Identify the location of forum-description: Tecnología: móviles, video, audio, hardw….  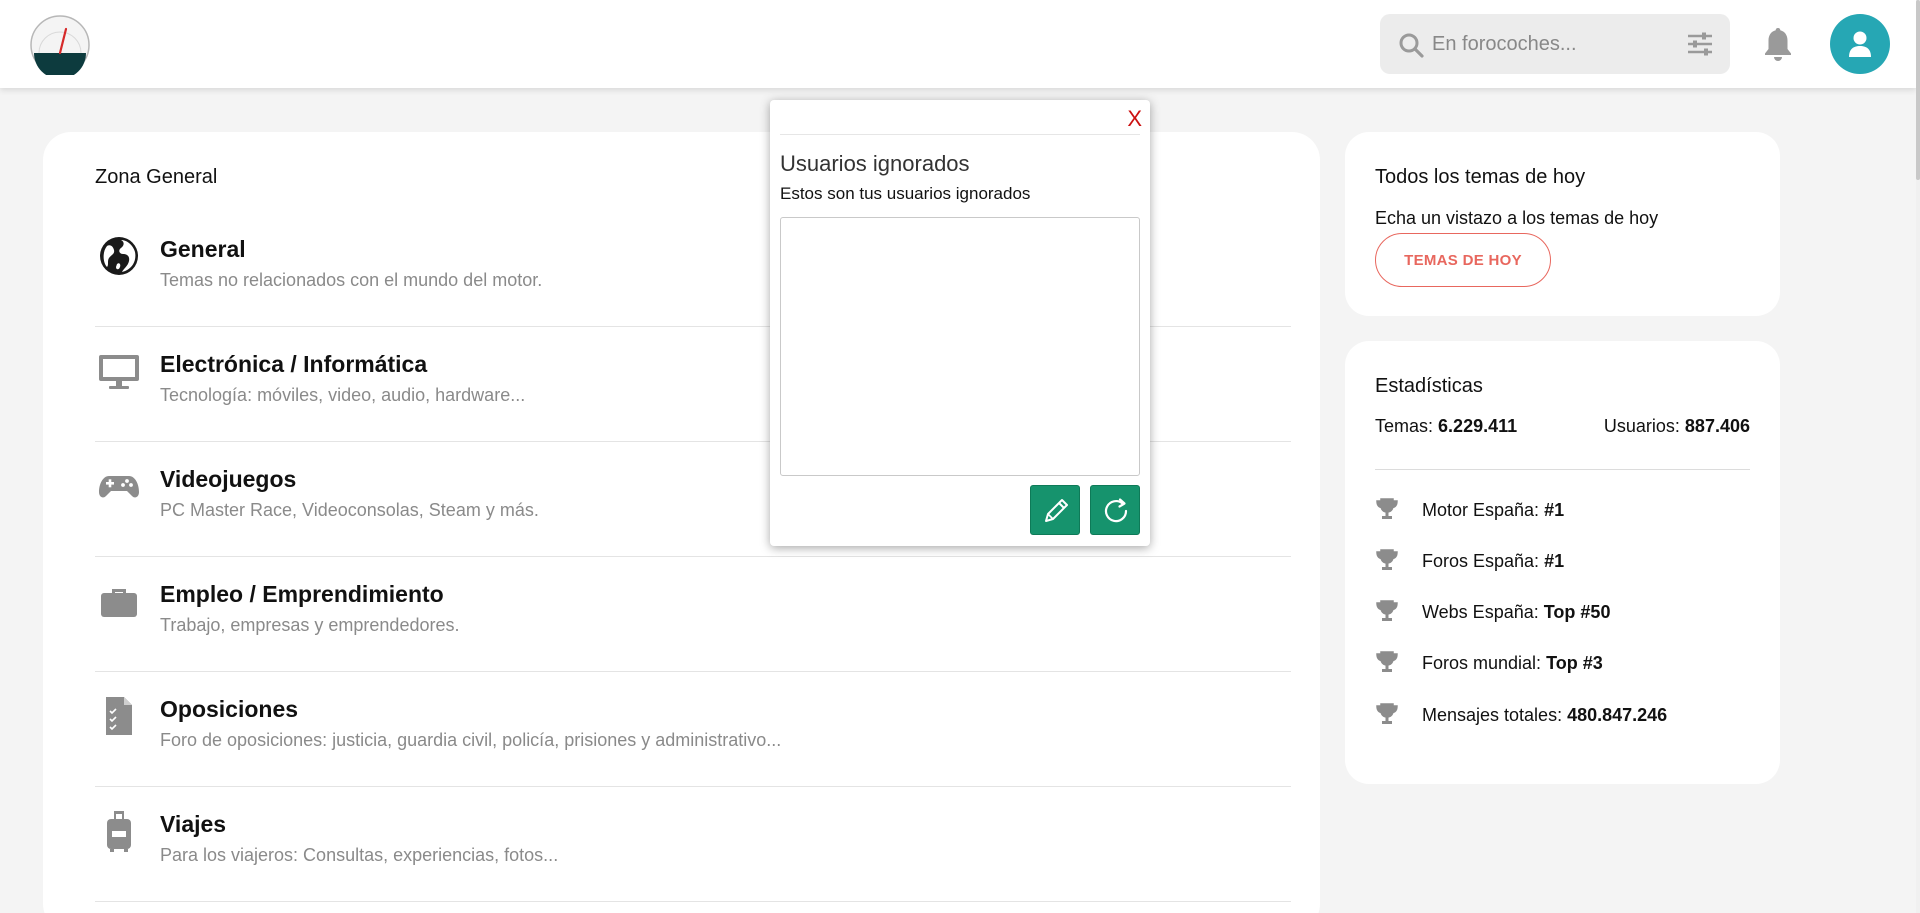
(343, 395).